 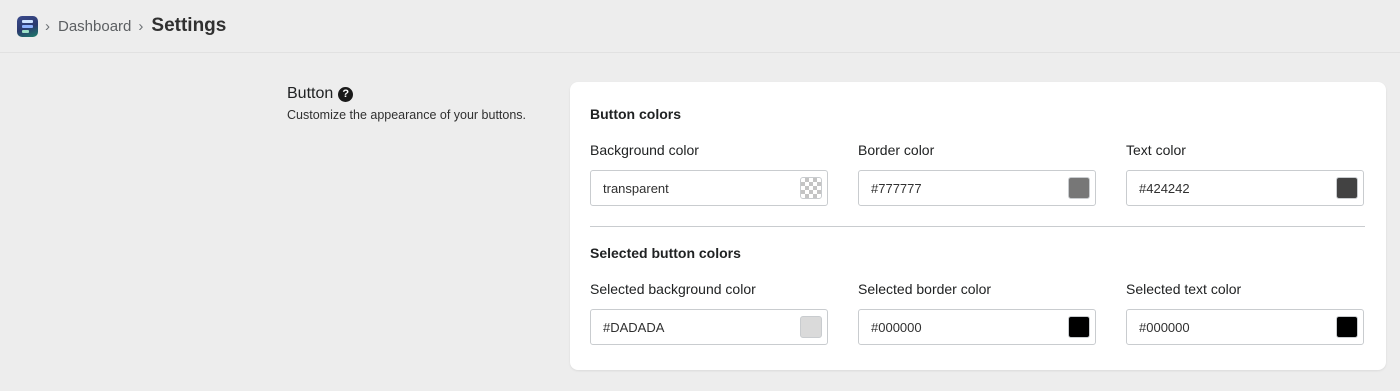 I want to click on border-color-label: Border color, so click(x=896, y=150).